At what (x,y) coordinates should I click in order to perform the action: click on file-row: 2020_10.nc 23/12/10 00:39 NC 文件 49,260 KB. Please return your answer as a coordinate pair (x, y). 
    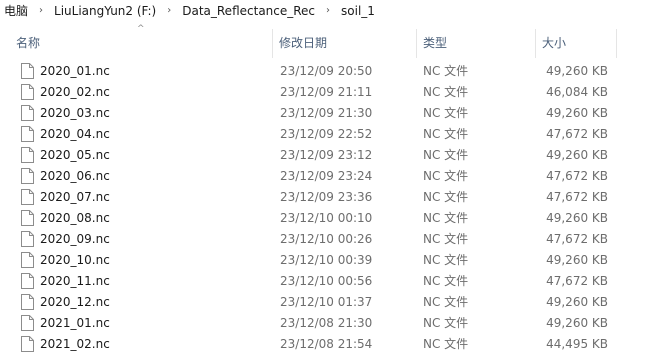
    Looking at the image, I should click on (324, 260).